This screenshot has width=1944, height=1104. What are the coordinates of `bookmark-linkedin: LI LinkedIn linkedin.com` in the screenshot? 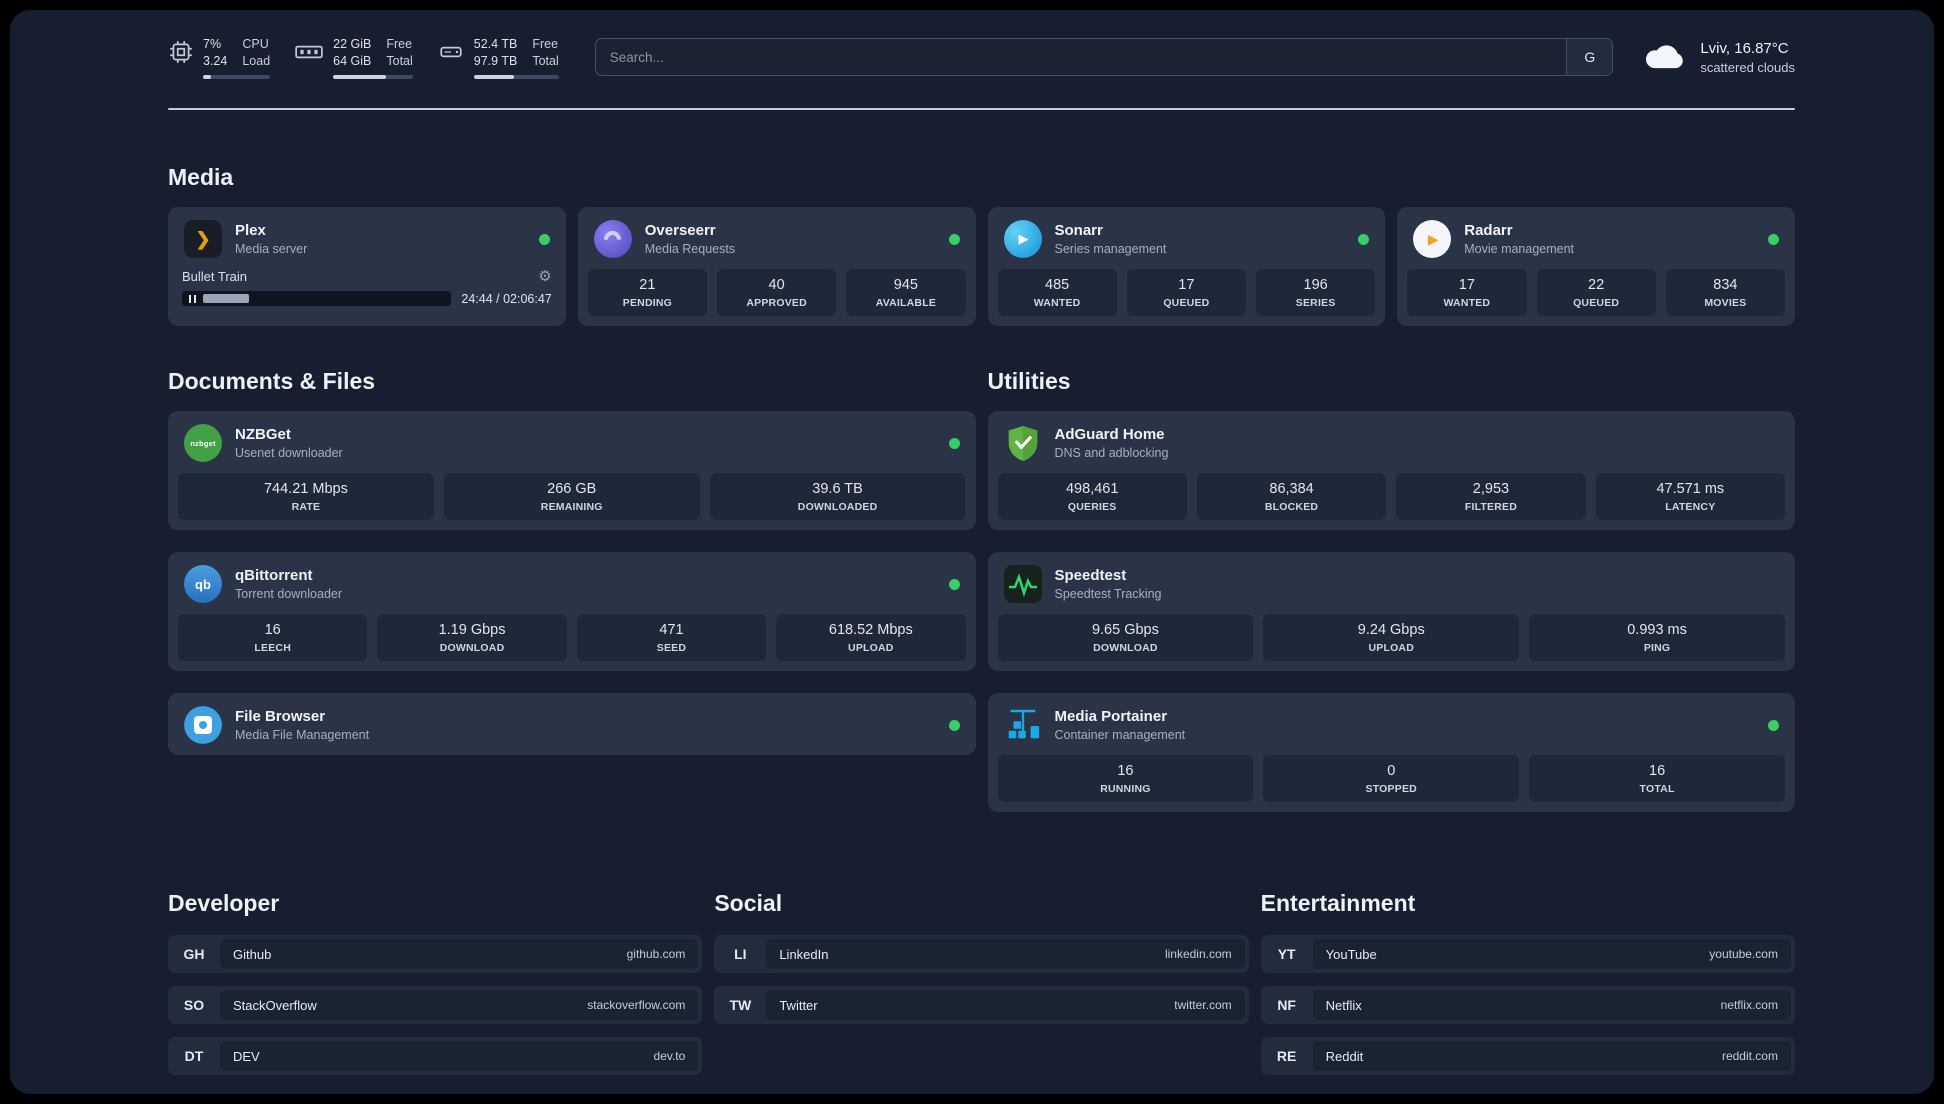 It's located at (981, 954).